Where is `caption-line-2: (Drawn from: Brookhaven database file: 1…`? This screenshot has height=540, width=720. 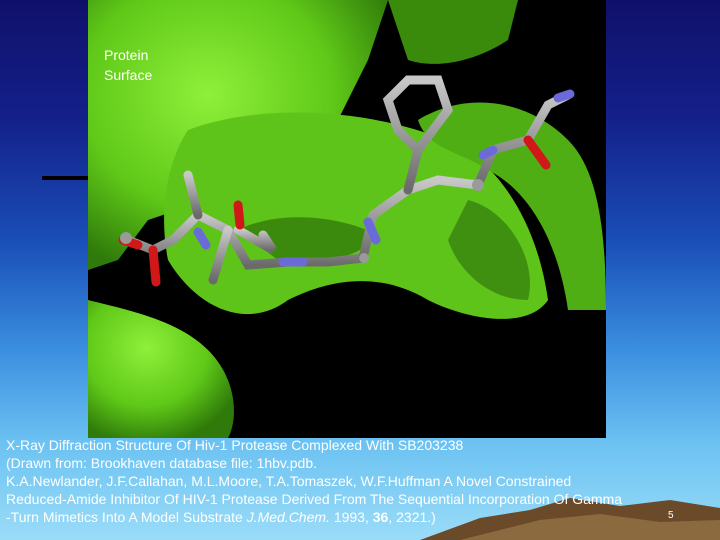 caption-line-2: (Drawn from: Brookhaven database file: 1… is located at coordinates (162, 463).